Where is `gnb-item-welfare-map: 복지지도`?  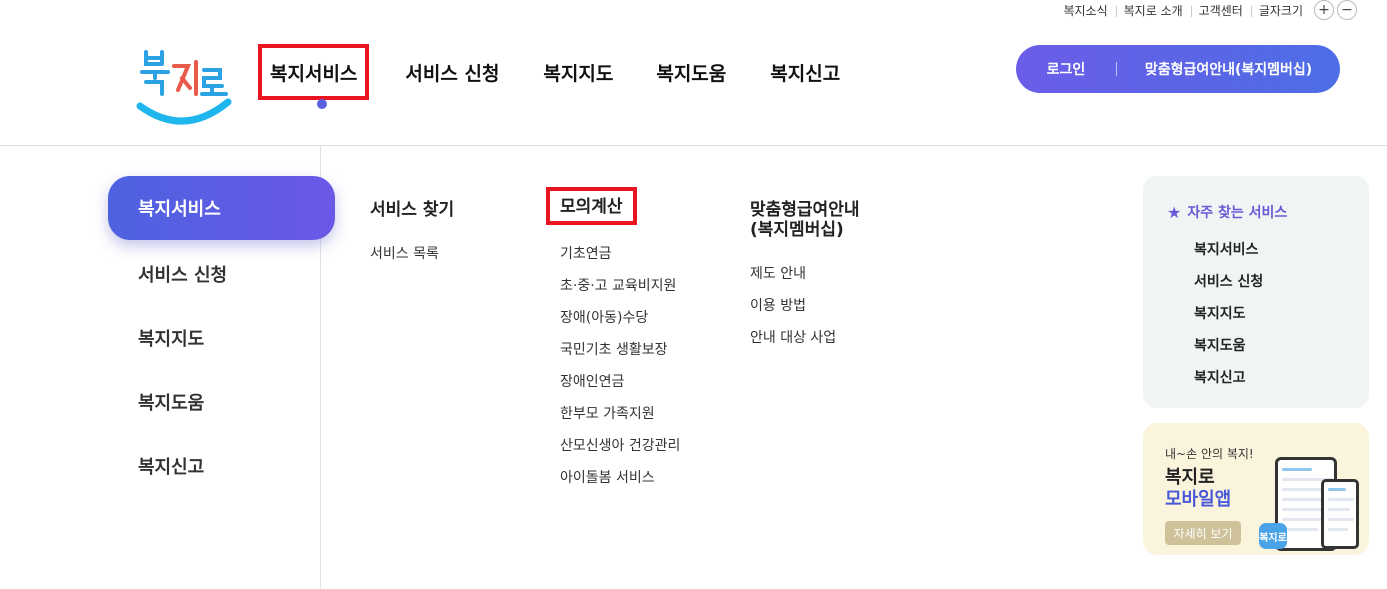
gnb-item-welfare-map: 복지지도 is located at coordinates (578, 72).